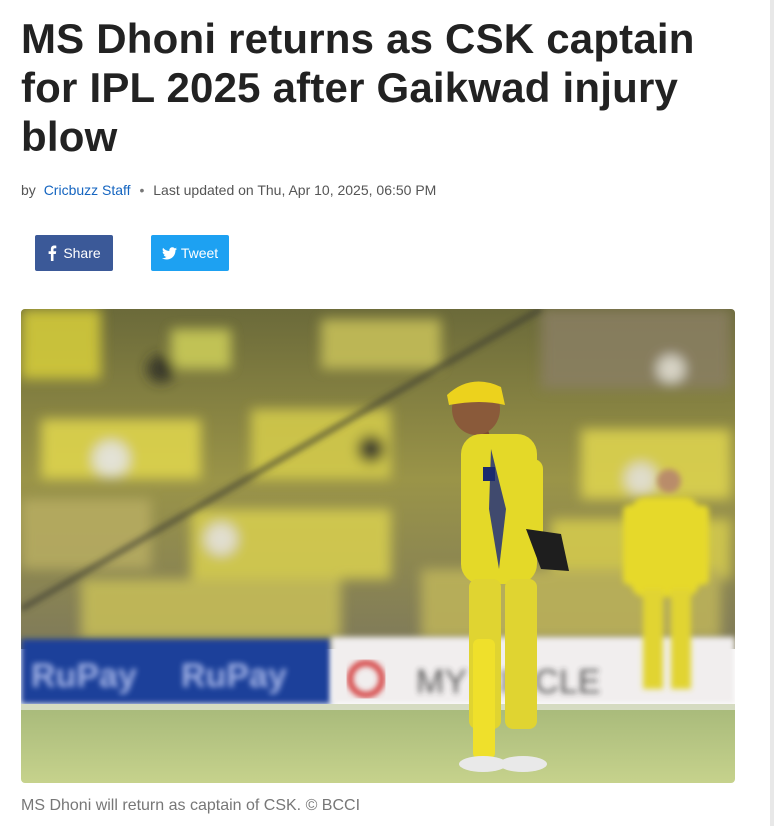 This screenshot has width=774, height=826. I want to click on twitter-icon, so click(169, 253).